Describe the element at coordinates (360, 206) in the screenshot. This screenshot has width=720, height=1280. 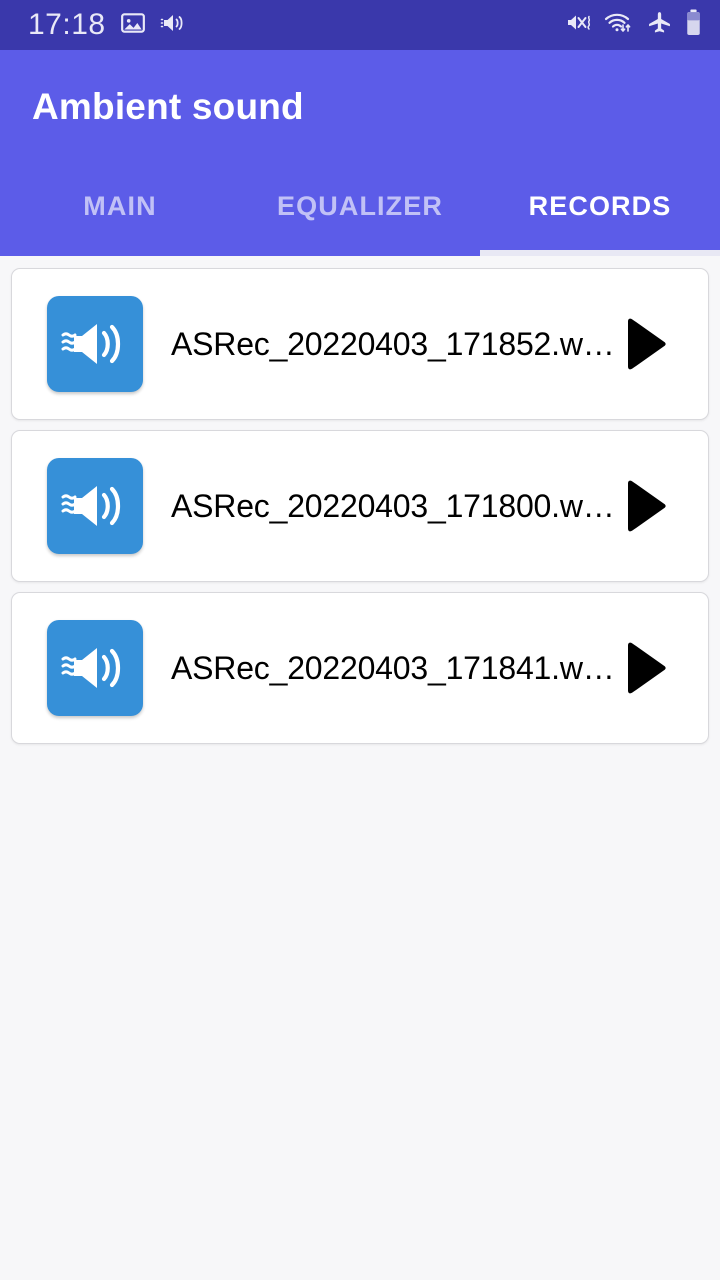
I see `tab-equalizer-label: EQUALIZER` at that location.